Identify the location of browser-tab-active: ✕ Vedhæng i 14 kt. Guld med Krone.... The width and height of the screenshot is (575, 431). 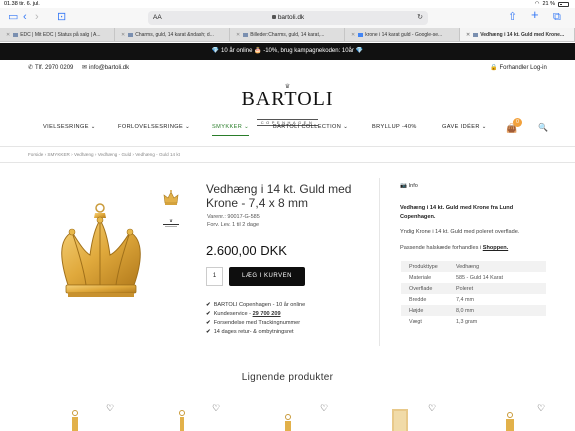
(517, 34).